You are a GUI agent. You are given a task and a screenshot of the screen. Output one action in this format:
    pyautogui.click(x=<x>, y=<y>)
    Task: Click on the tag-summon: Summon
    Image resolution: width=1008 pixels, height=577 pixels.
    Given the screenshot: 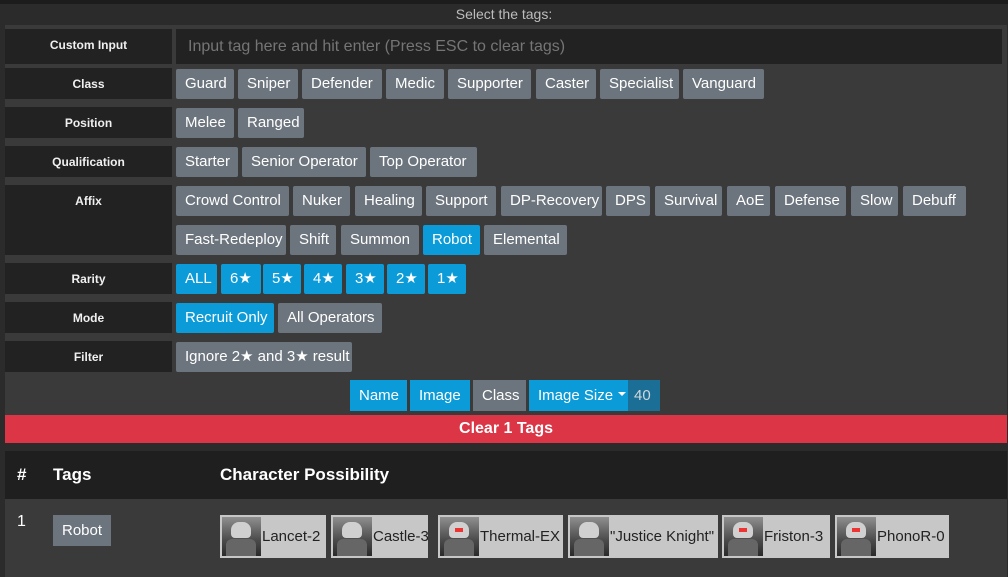 What is the action you would take?
    pyautogui.click(x=380, y=240)
    